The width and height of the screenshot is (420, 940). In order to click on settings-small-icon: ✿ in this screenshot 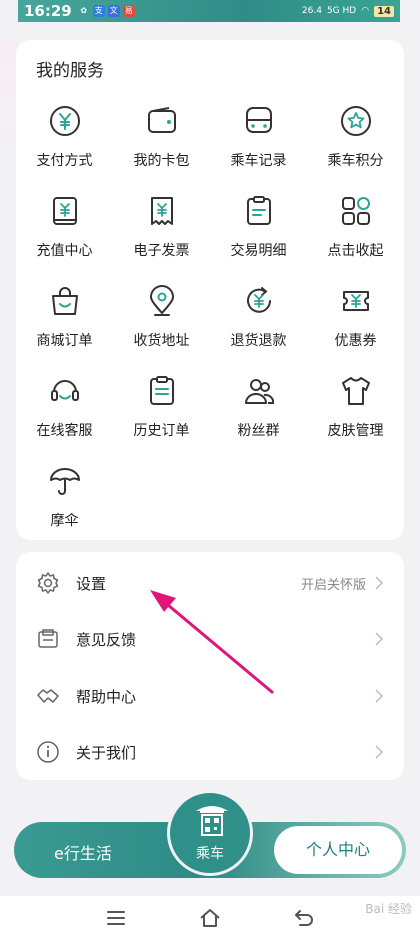, I will do `click(84, 10)`.